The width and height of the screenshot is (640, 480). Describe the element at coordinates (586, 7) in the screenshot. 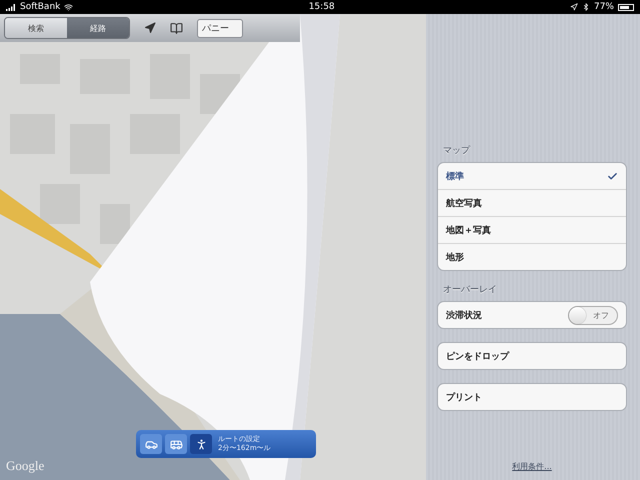

I see `bluetooth-icon` at that location.